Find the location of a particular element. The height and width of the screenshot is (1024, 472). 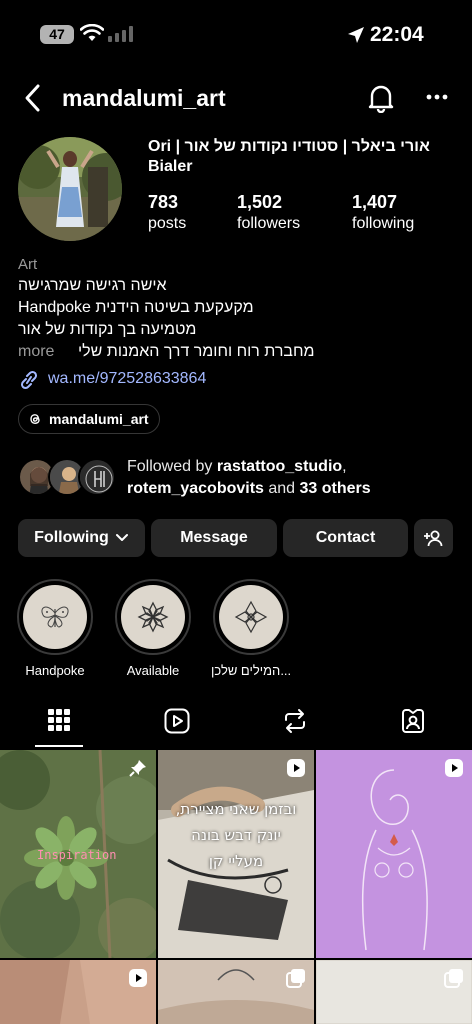

followed-by-and: and is located at coordinates (281, 488).